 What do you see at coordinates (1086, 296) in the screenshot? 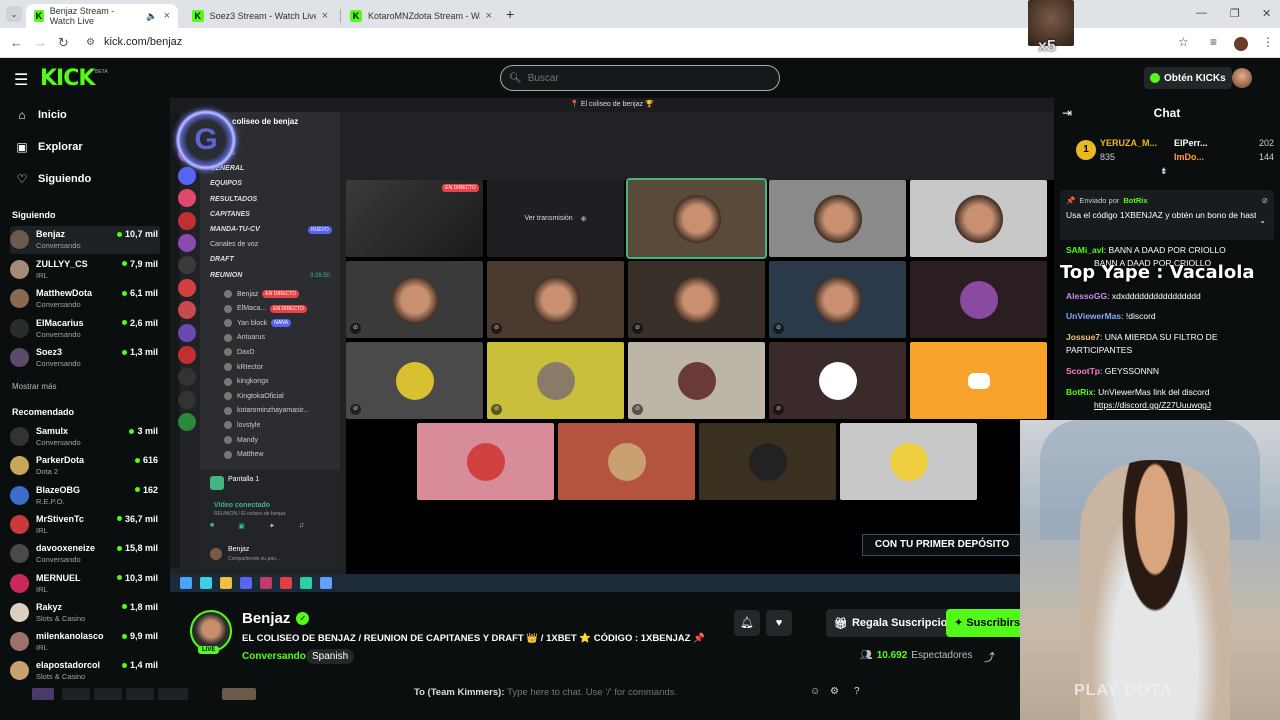
I see `chat-username: AlessoGG` at bounding box center [1086, 296].